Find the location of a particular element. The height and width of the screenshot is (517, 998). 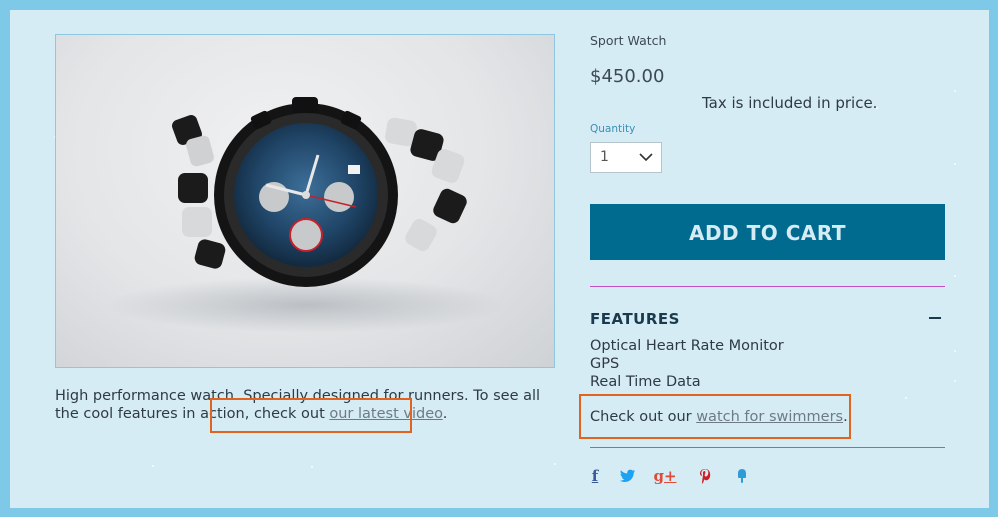

googleplus-icon: g+ is located at coordinates (664, 476).